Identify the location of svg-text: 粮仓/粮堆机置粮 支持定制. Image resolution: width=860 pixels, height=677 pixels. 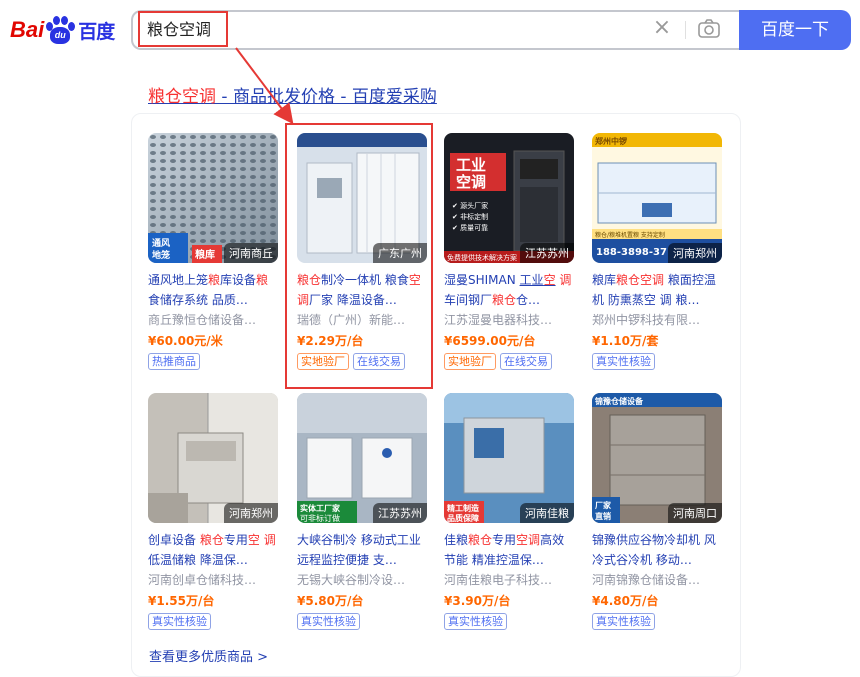
(630, 235).